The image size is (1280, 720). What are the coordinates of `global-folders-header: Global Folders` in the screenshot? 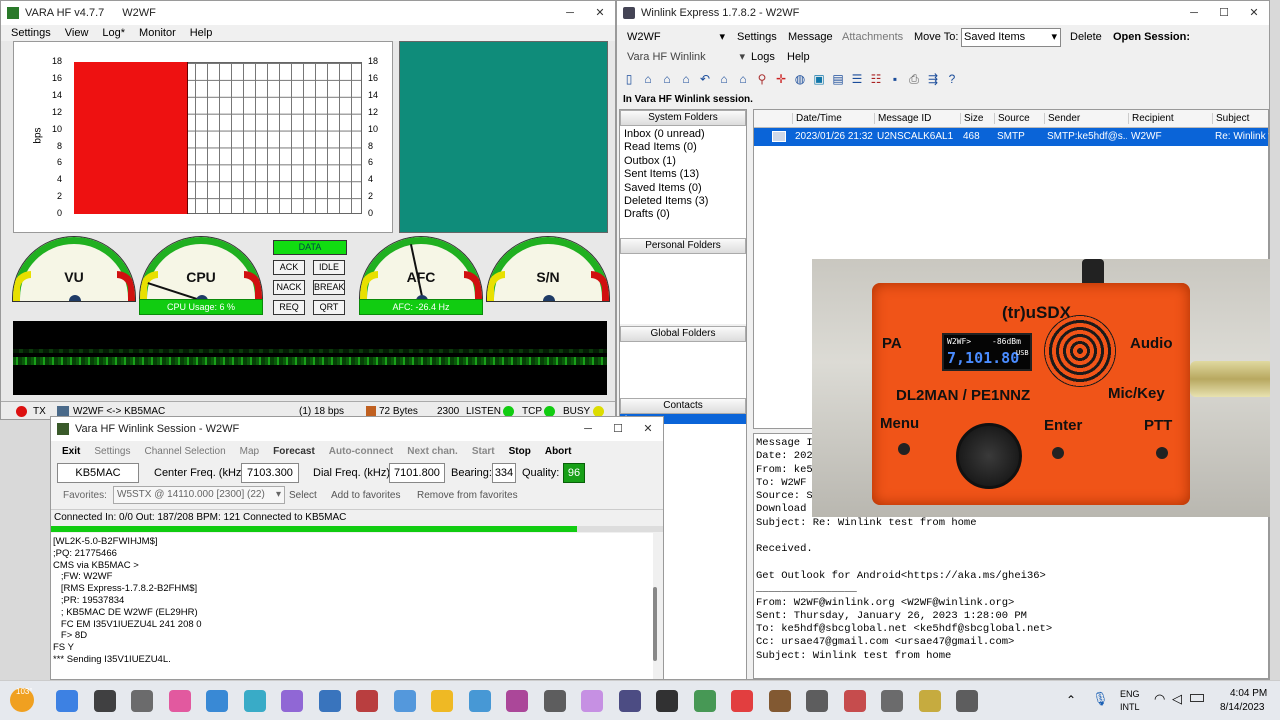 It's located at (683, 334).